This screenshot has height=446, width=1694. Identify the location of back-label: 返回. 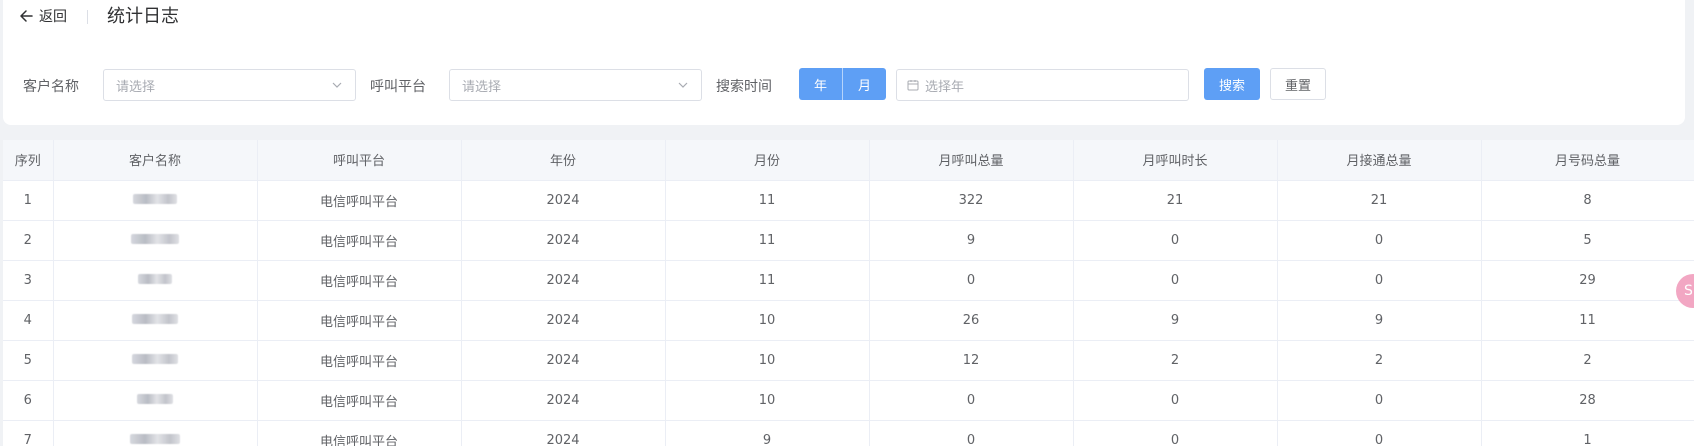
(53, 17).